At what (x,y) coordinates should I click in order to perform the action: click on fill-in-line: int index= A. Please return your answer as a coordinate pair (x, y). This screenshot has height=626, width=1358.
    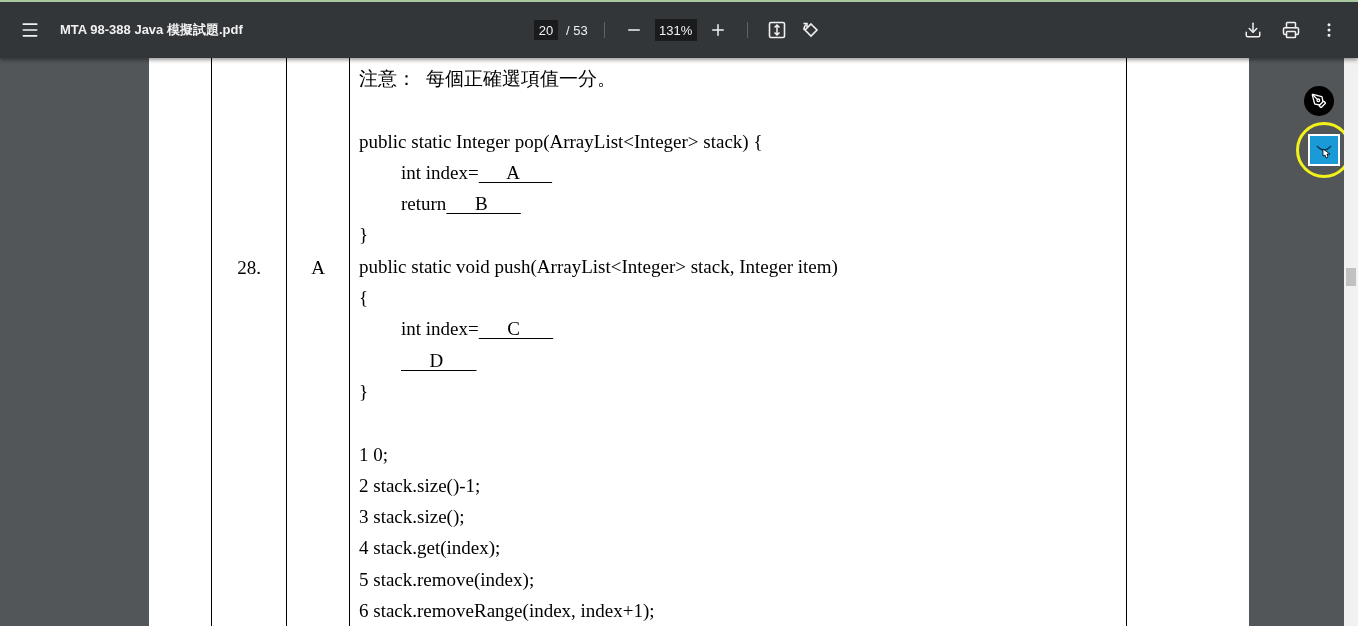
    Looking at the image, I should click on (461, 172).